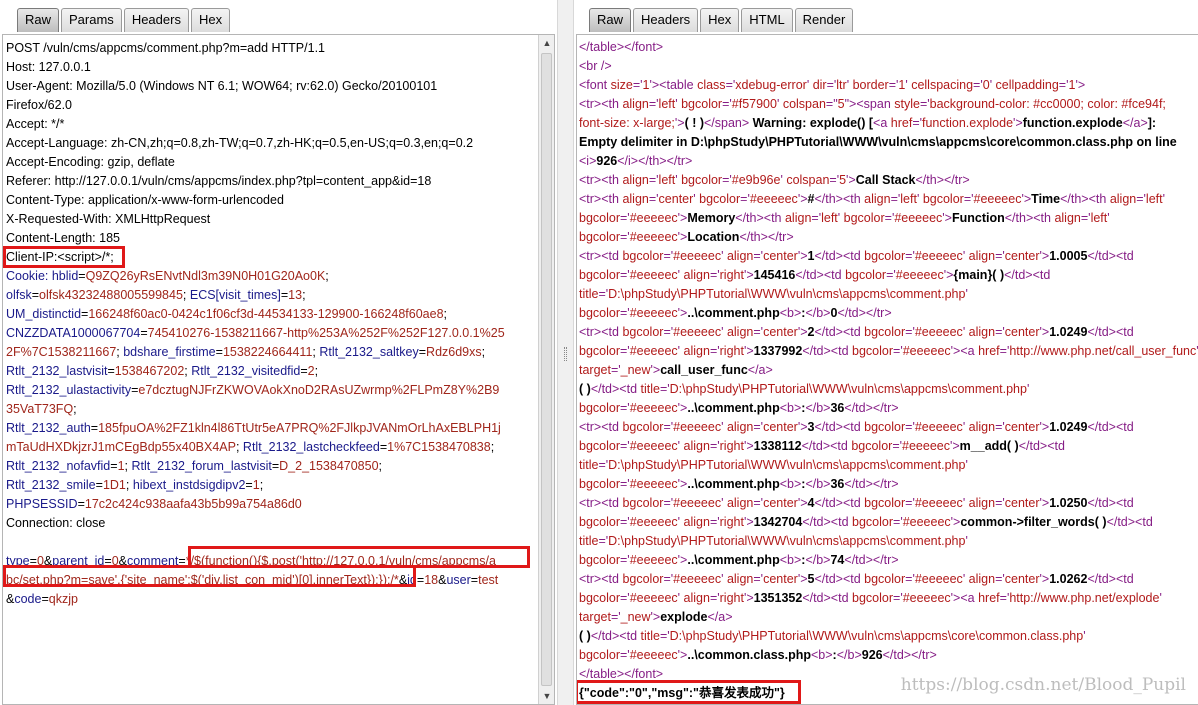  What do you see at coordinates (589, 541) in the screenshot?
I see `response-token: title` at bounding box center [589, 541].